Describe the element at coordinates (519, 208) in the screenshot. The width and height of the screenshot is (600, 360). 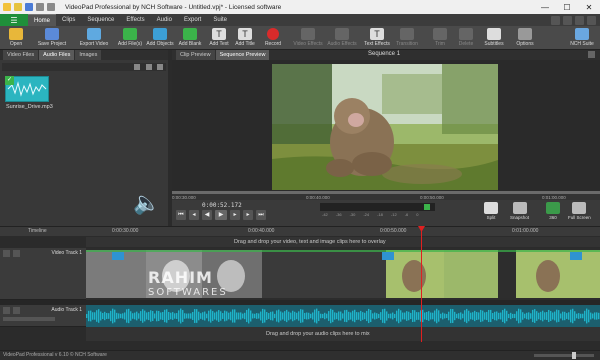
I see `camera-icon` at that location.